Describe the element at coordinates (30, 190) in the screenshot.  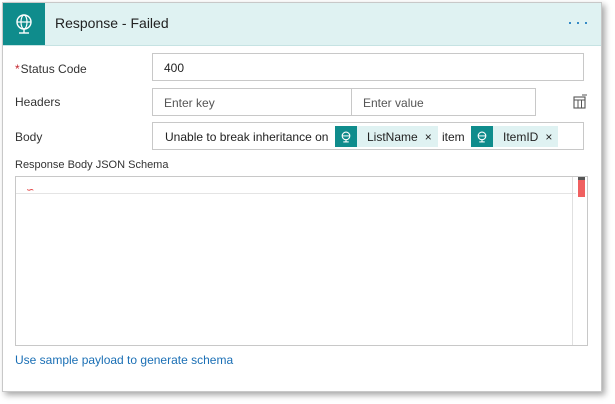
I see `error-squiggle: ∽` at that location.